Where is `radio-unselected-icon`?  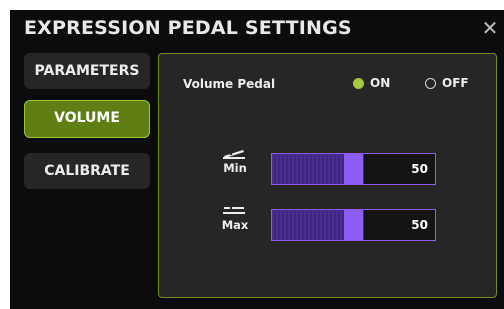 radio-unselected-icon is located at coordinates (430, 83).